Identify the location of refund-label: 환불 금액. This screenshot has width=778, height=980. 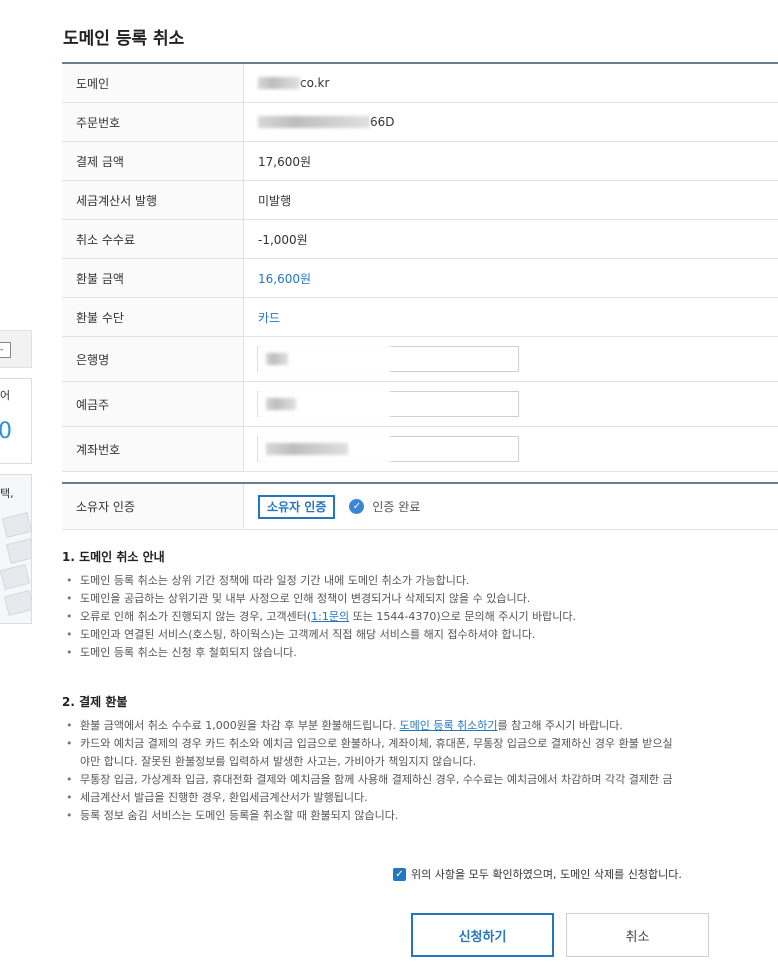
(152, 278).